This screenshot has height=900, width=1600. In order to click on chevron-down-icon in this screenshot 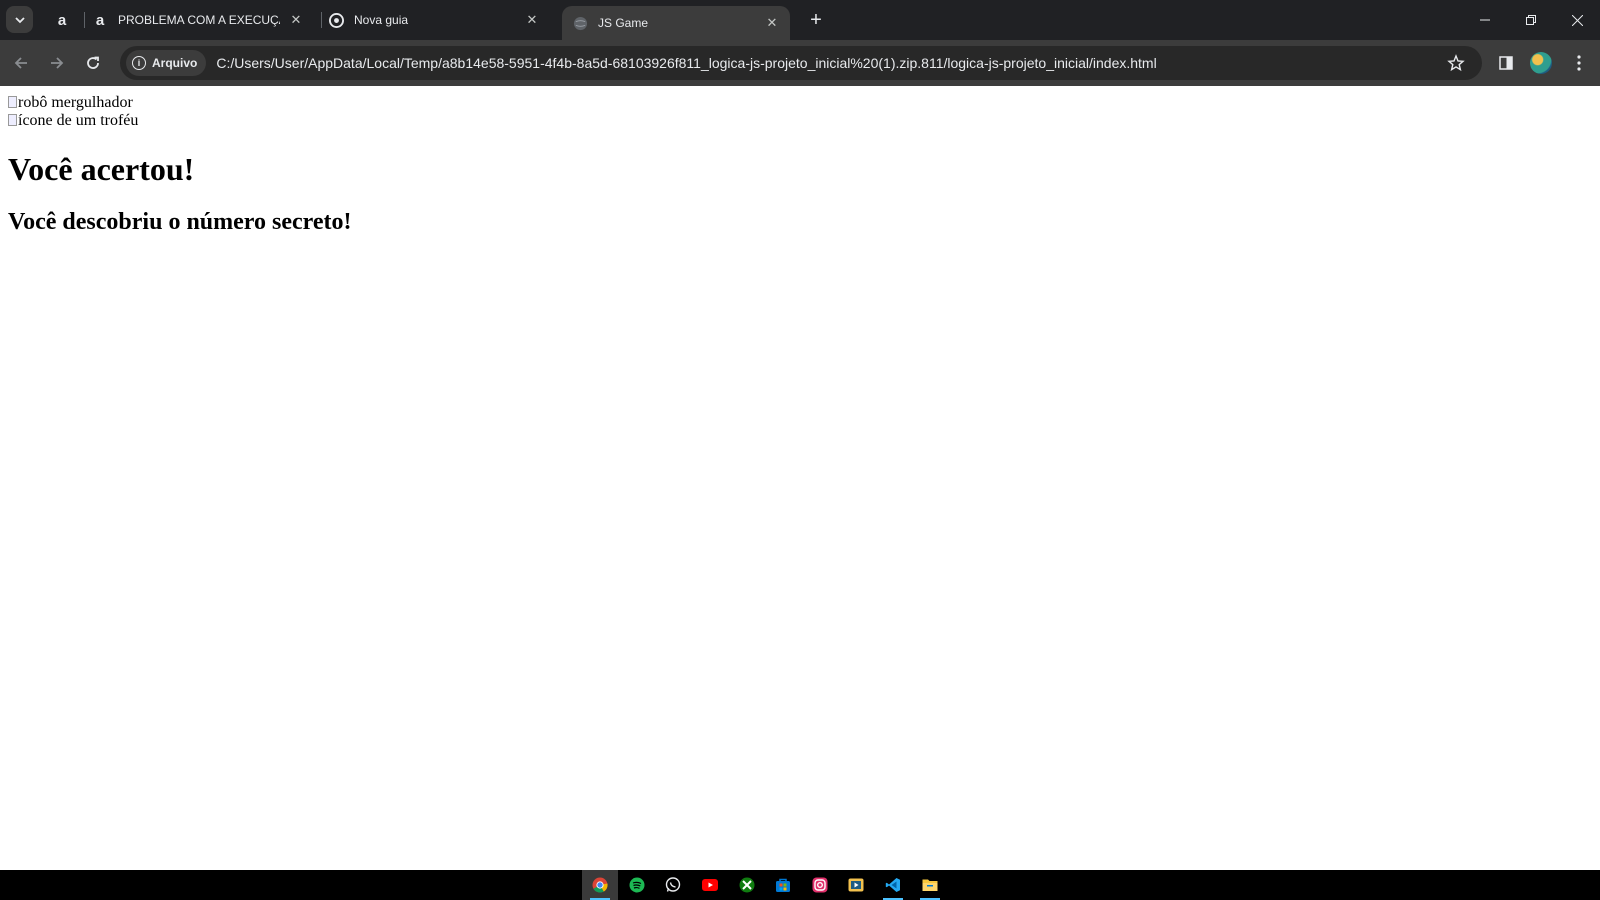, I will do `click(19, 19)`.